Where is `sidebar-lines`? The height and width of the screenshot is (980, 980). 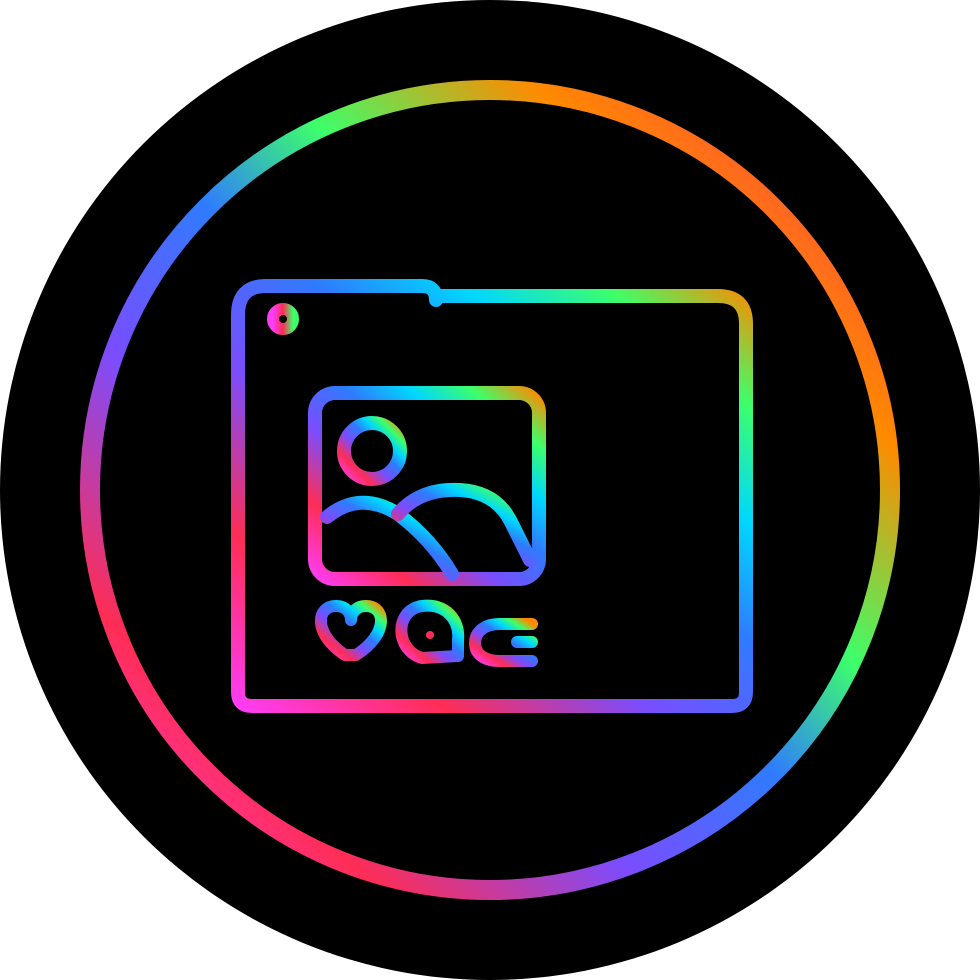 sidebar-lines is located at coordinates (678, 527).